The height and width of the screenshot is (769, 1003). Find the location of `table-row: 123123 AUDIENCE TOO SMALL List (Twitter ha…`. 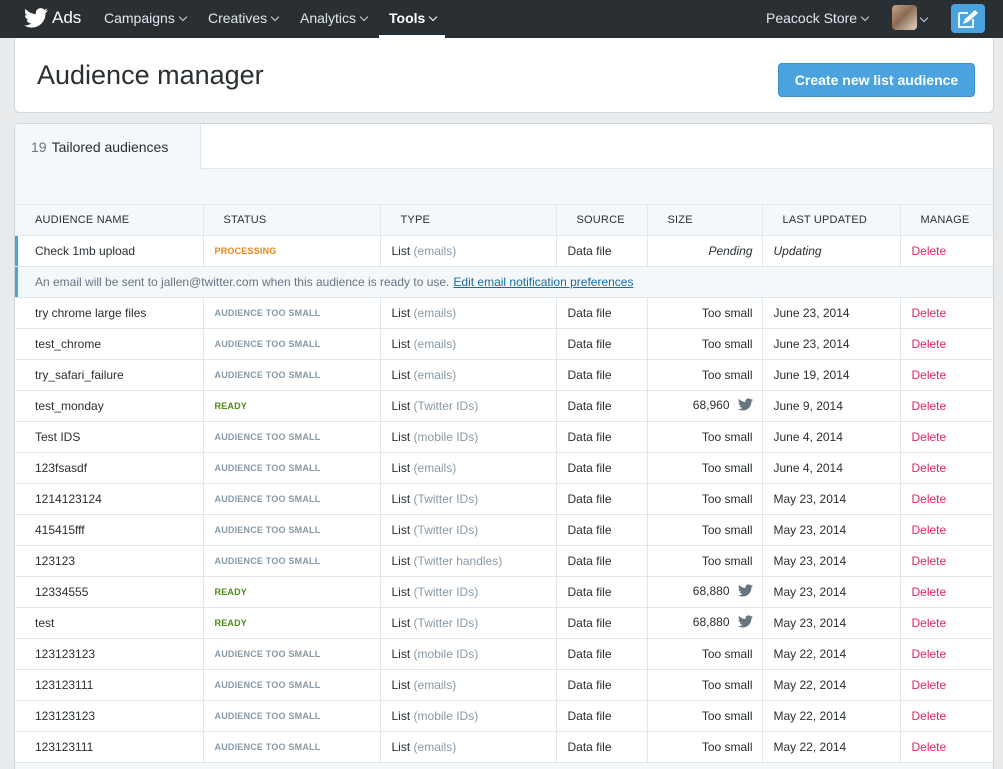

table-row: 123123 AUDIENCE TOO SMALL List (Twitter ha… is located at coordinates (504, 561).